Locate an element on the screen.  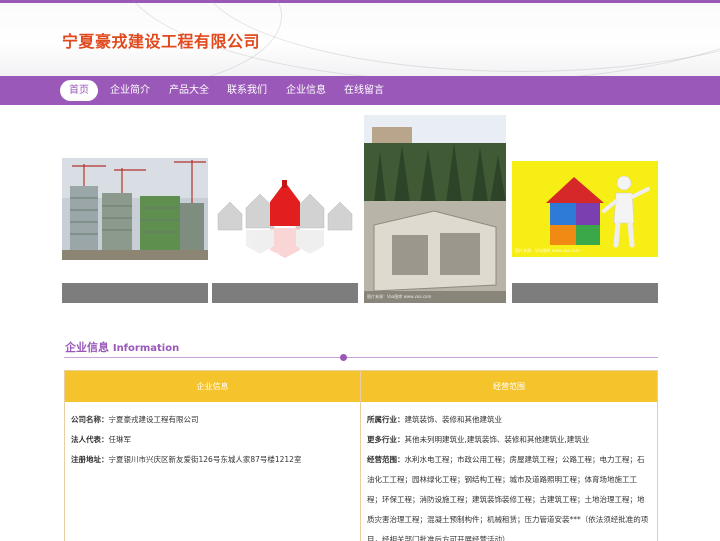
nav-contact: 联系我们 is located at coordinates (247, 90).